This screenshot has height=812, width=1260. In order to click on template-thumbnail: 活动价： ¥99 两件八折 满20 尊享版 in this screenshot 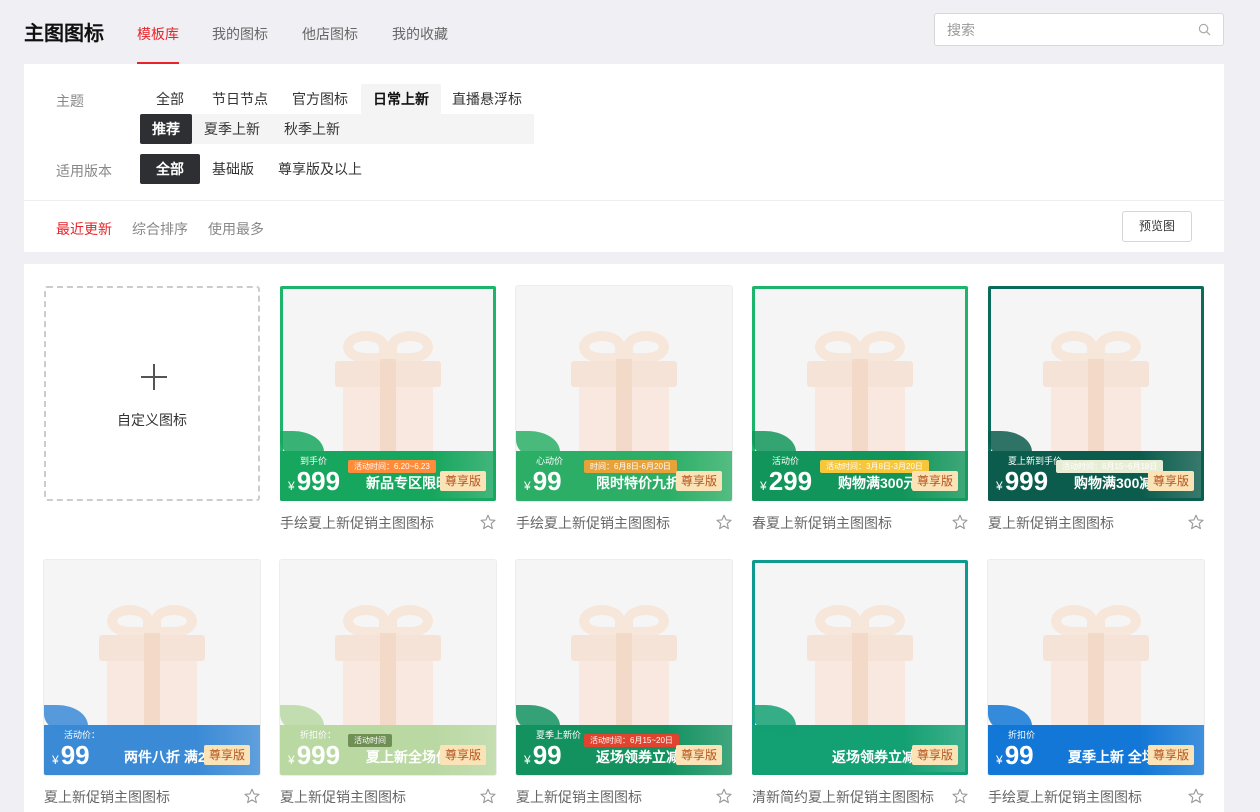, I will do `click(152, 667)`.